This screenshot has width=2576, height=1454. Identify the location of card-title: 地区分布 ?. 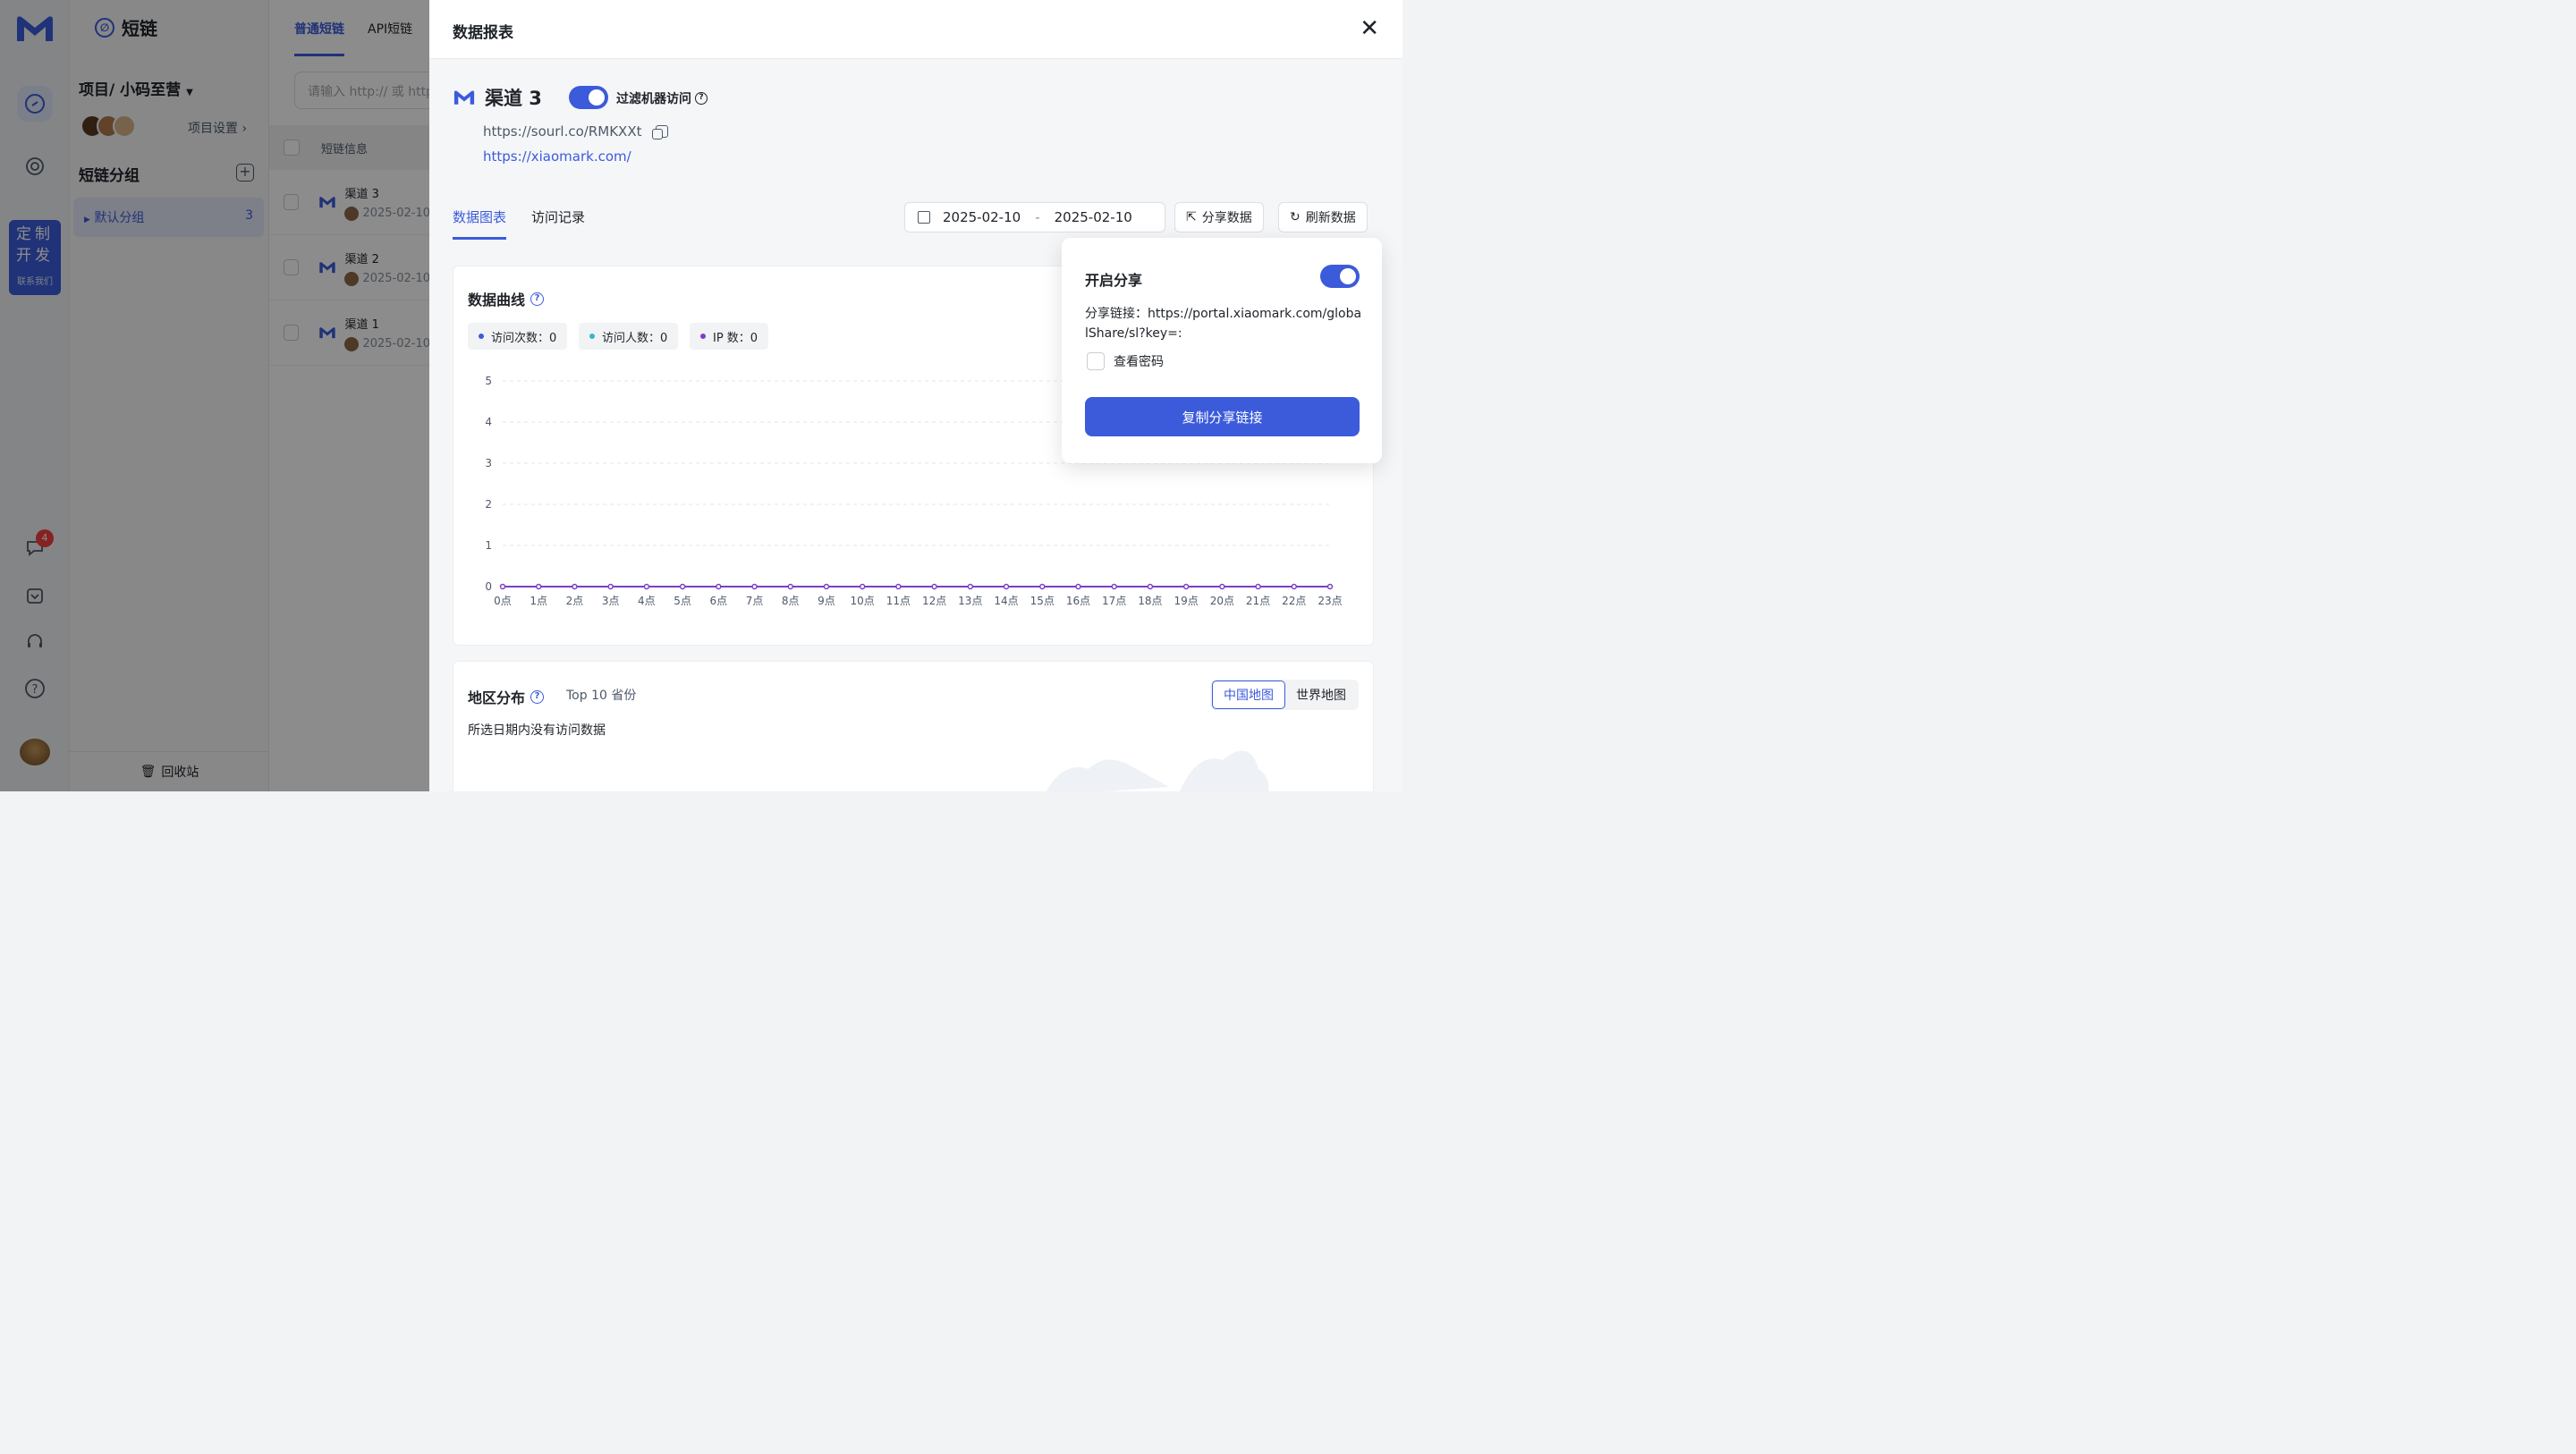
(506, 697).